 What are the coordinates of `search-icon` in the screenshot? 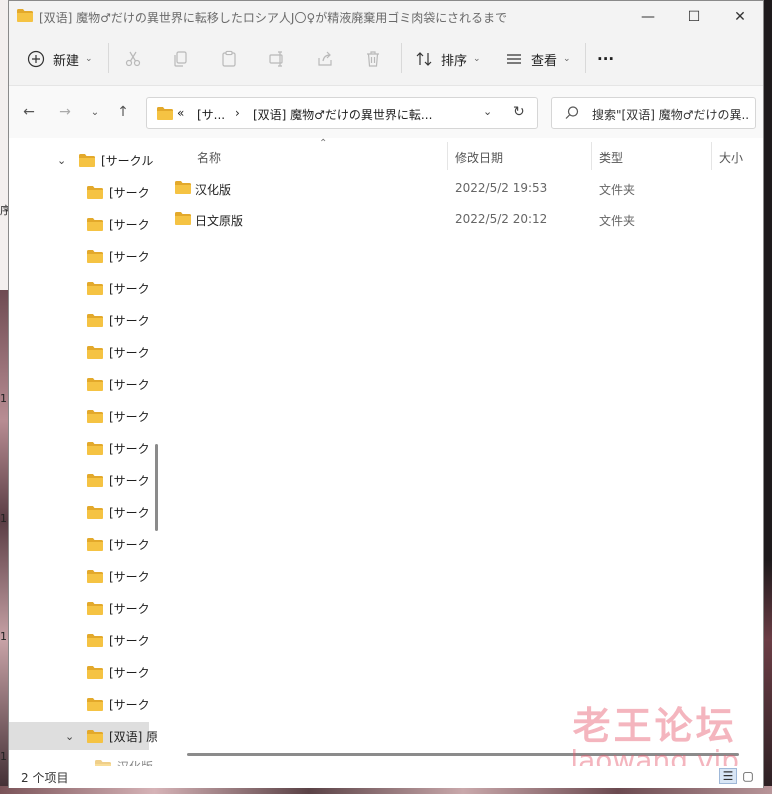 It's located at (572, 112).